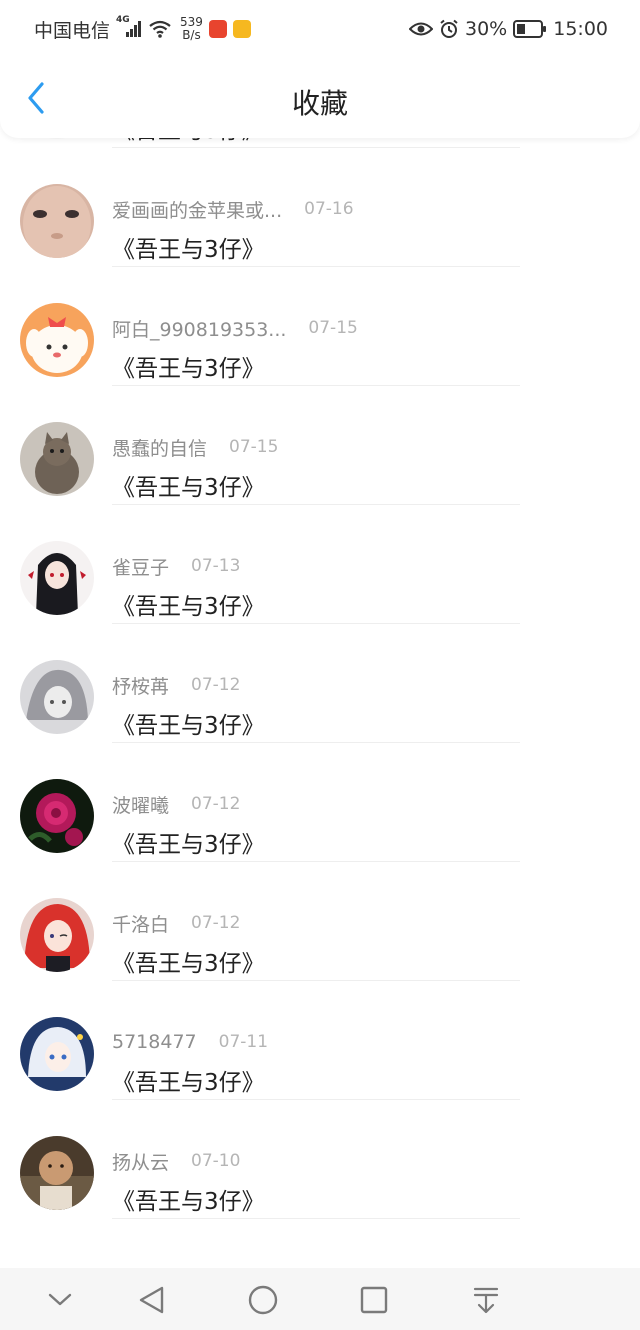  Describe the element at coordinates (320, 921) in the screenshot. I see `list-item: 千洛白 07-12 《吾王与3仔》` at that location.